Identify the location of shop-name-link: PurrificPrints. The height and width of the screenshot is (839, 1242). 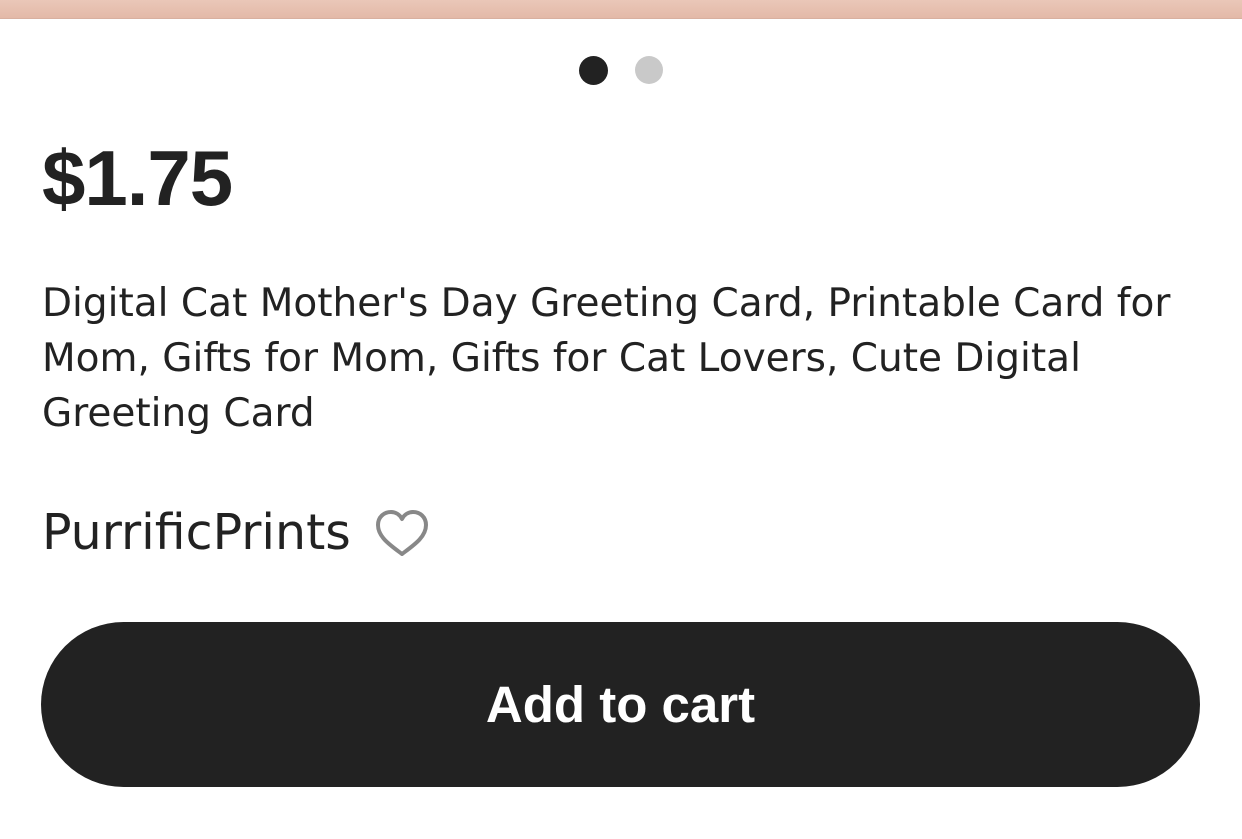
(196, 533).